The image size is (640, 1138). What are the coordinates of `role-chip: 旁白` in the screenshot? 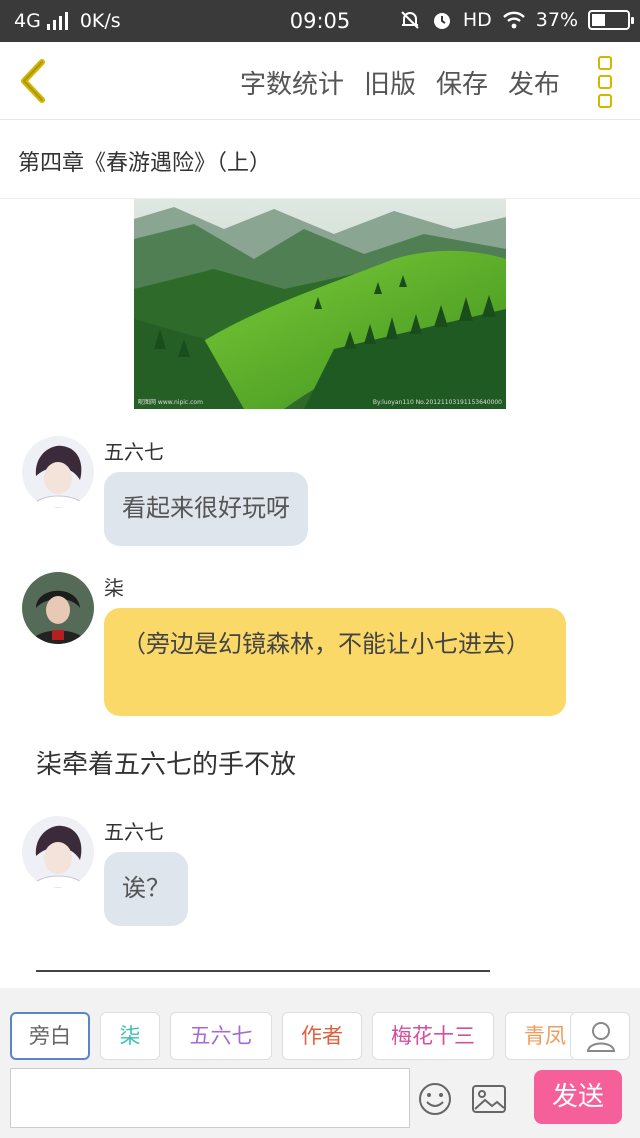 It's located at (50, 1036).